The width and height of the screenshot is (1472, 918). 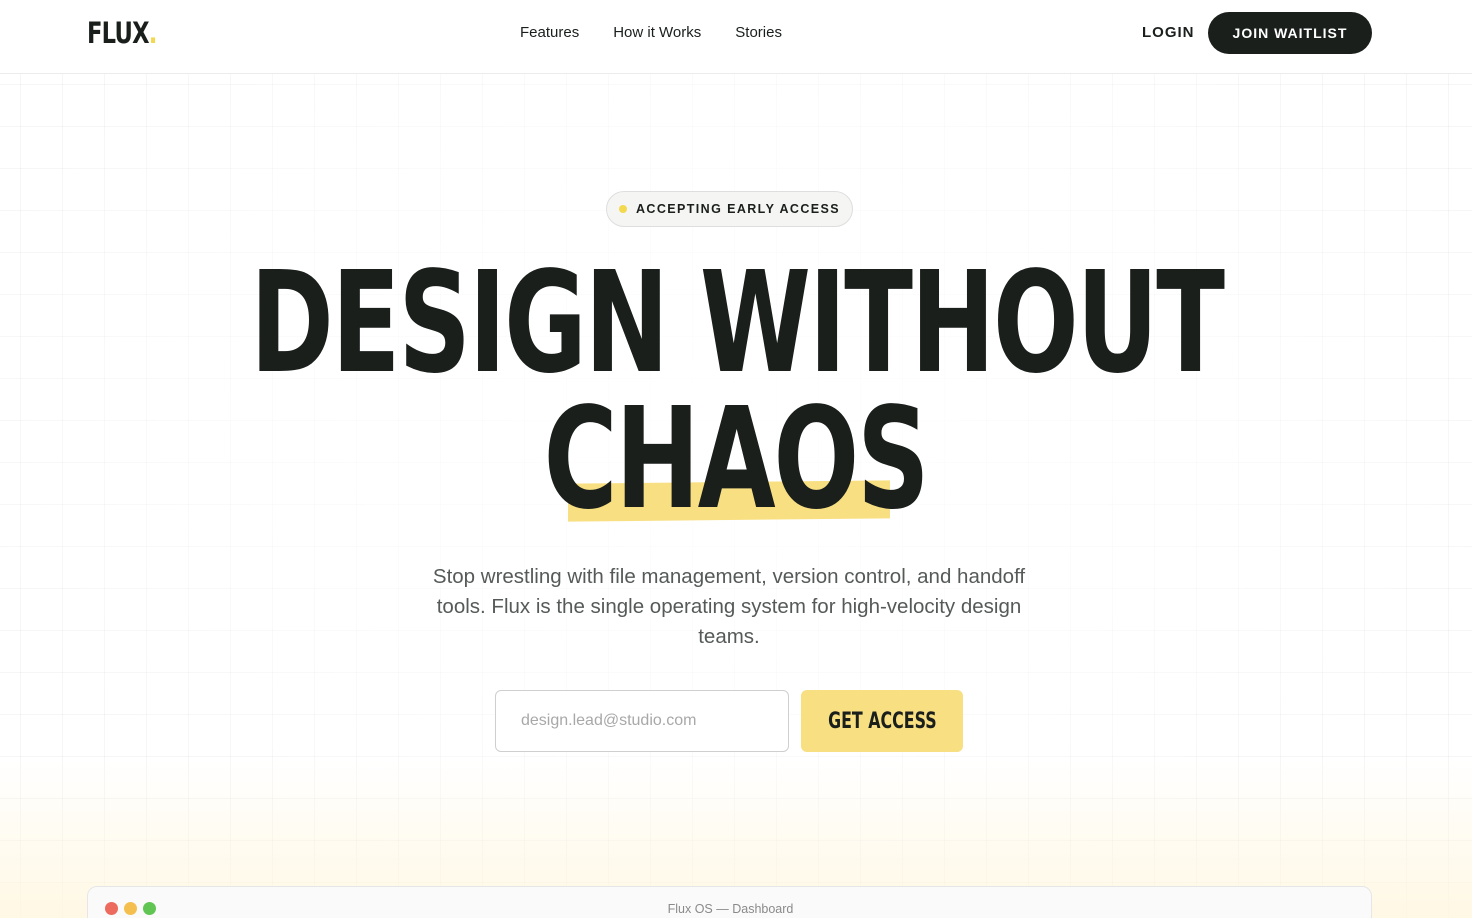 I want to click on main-nav: Features How it Works Stories, so click(x=651, y=33).